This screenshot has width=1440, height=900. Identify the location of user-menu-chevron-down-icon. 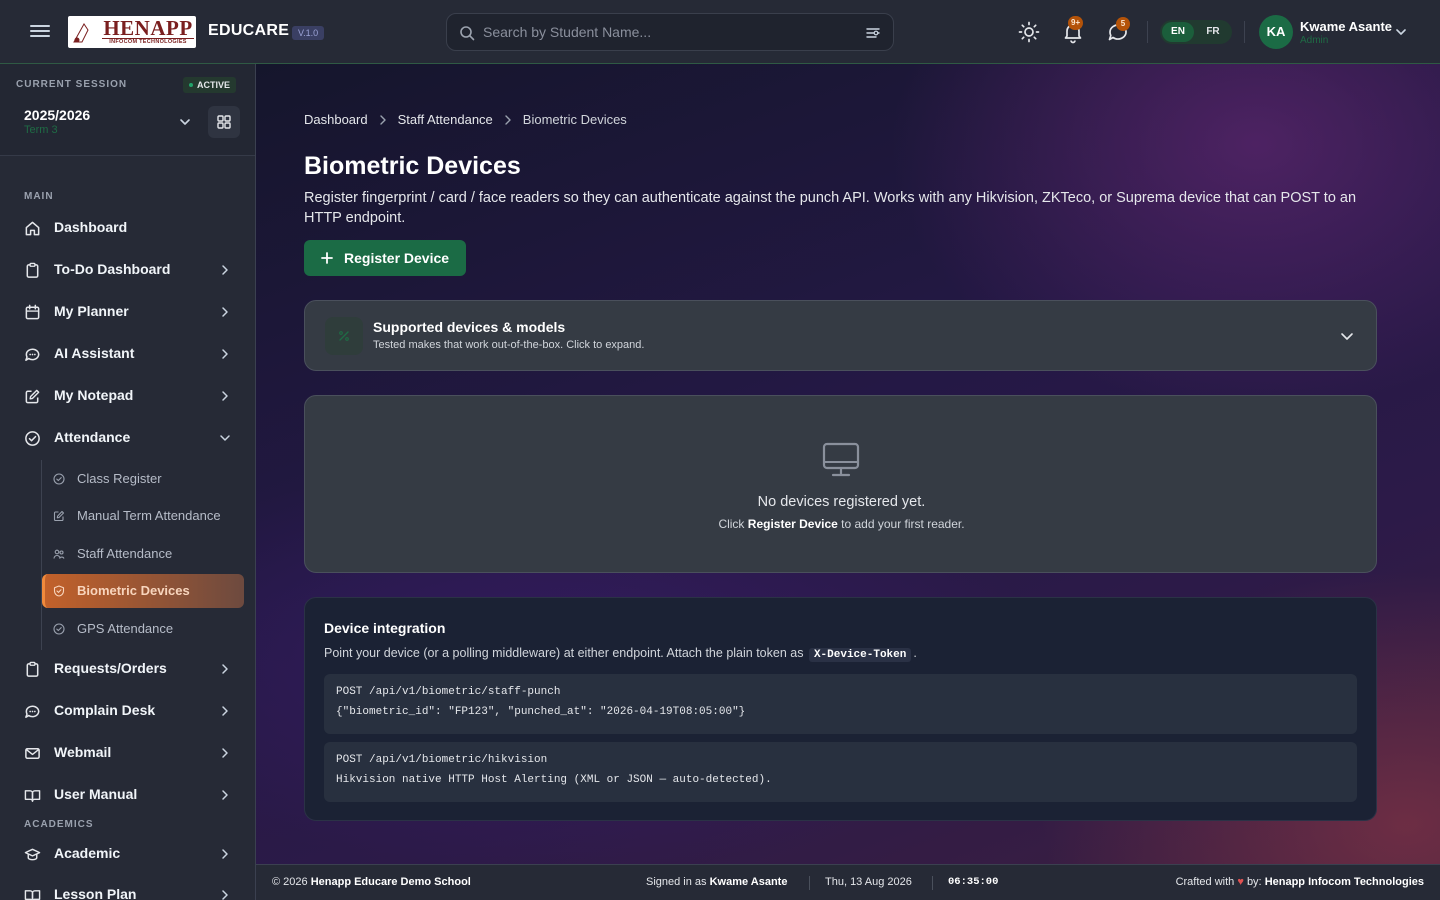
(1401, 32).